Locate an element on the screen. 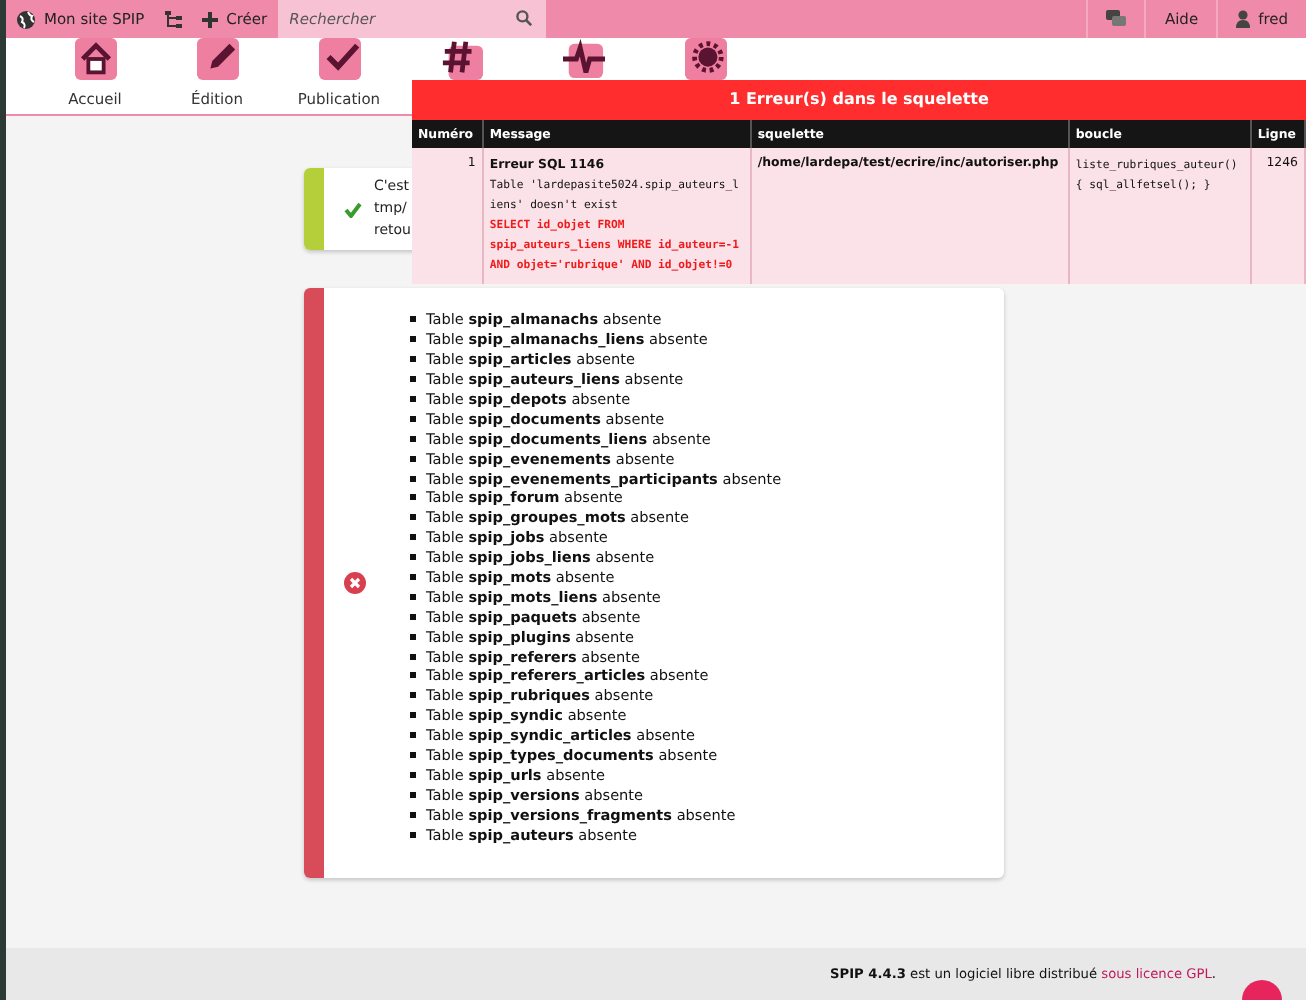  plus-icon is located at coordinates (210, 19).